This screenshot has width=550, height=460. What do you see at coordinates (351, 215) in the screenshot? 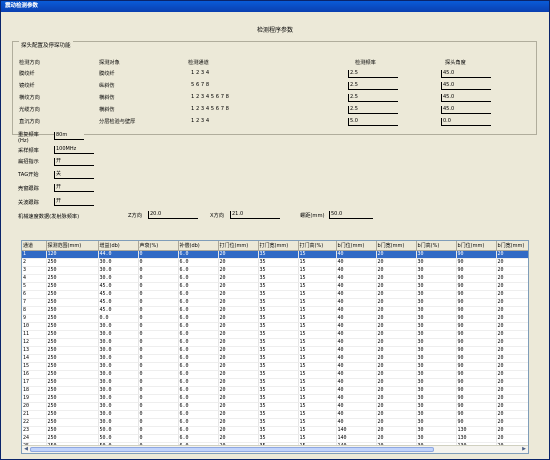
I see `pitch-field: 50.0` at bounding box center [351, 215].